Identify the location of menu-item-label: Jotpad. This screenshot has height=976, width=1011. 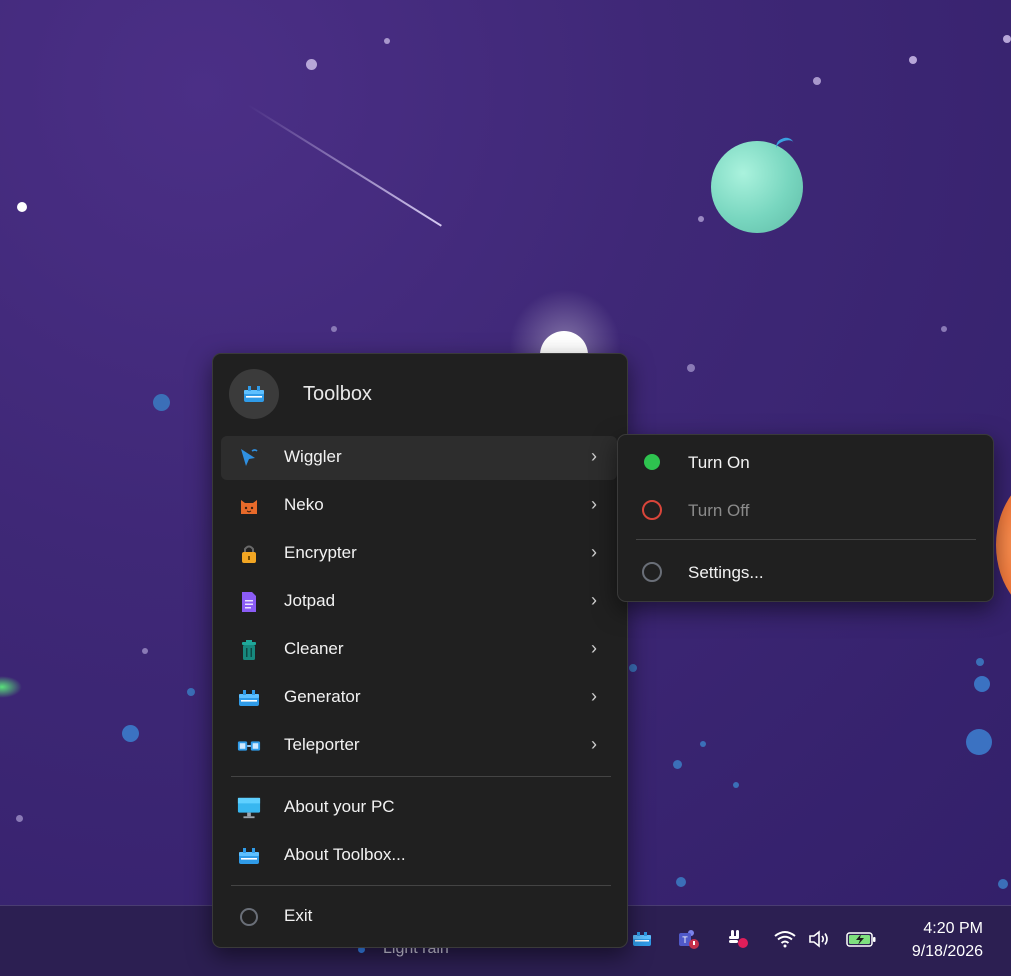
(310, 600).